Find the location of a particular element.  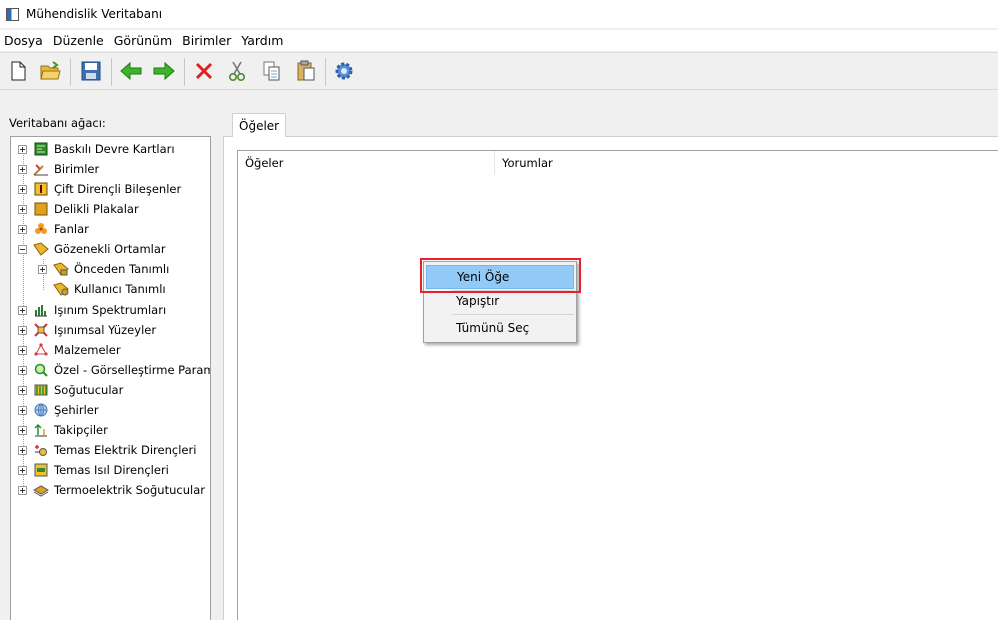

tree-node-delikli-plakalar: Delikli Plakalar is located at coordinates (78, 209).